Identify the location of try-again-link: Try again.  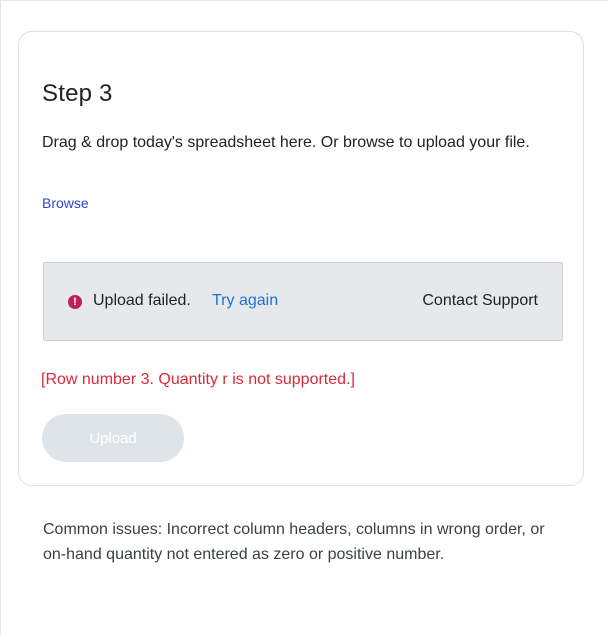
(245, 301).